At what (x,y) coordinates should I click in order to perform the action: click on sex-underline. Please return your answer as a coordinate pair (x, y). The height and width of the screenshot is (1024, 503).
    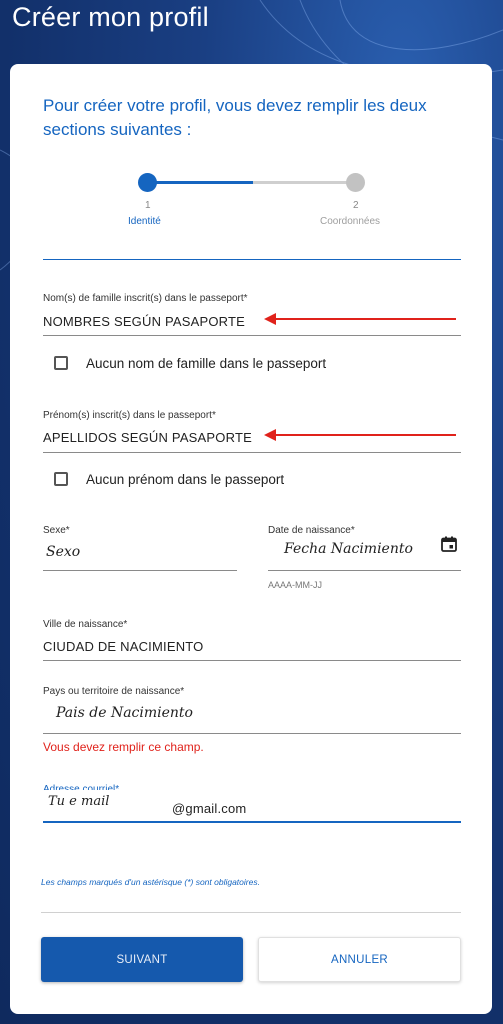
    Looking at the image, I should click on (140, 570).